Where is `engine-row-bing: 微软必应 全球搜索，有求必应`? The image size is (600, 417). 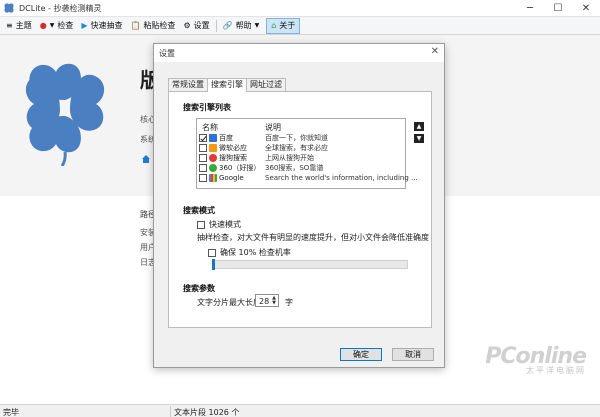
engine-row-bing: 微软必应 全球搜索，有求必应 is located at coordinates (301, 148).